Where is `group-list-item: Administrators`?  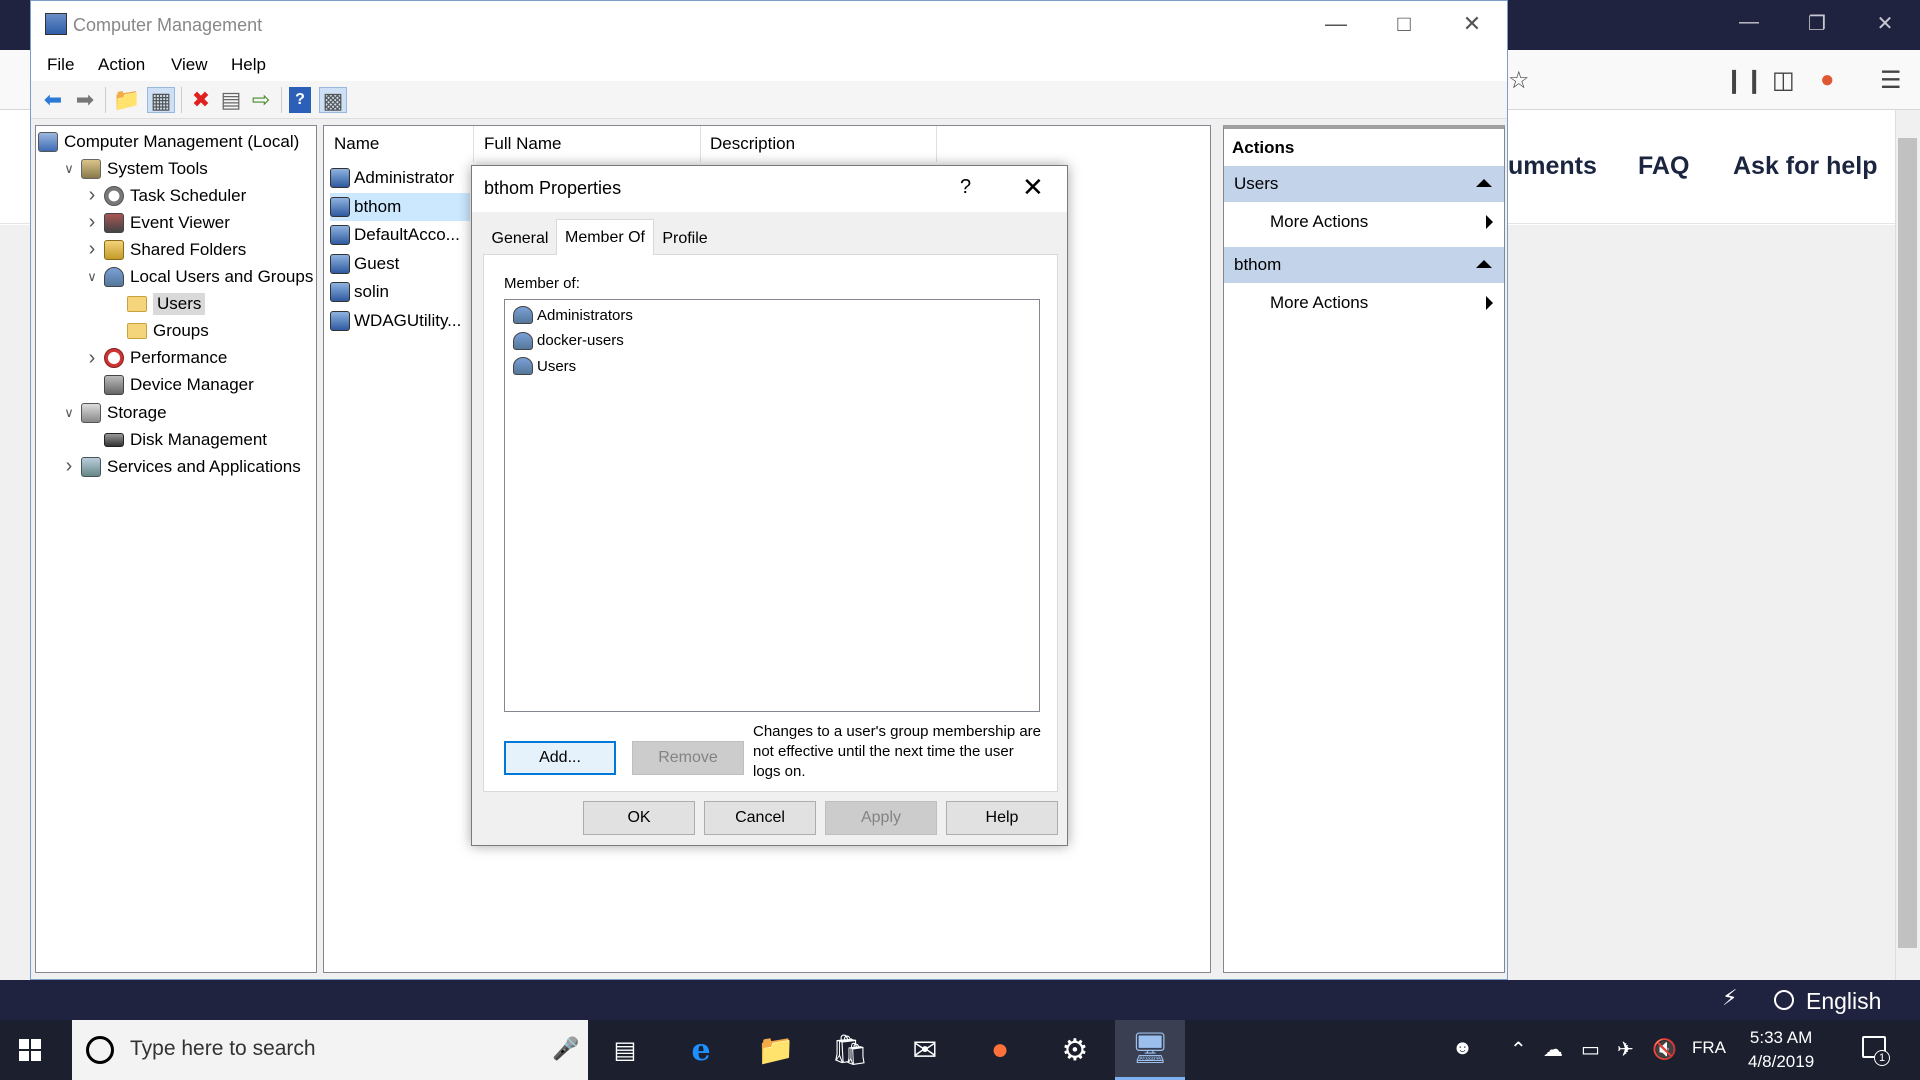 group-list-item: Administrators is located at coordinates (573, 315).